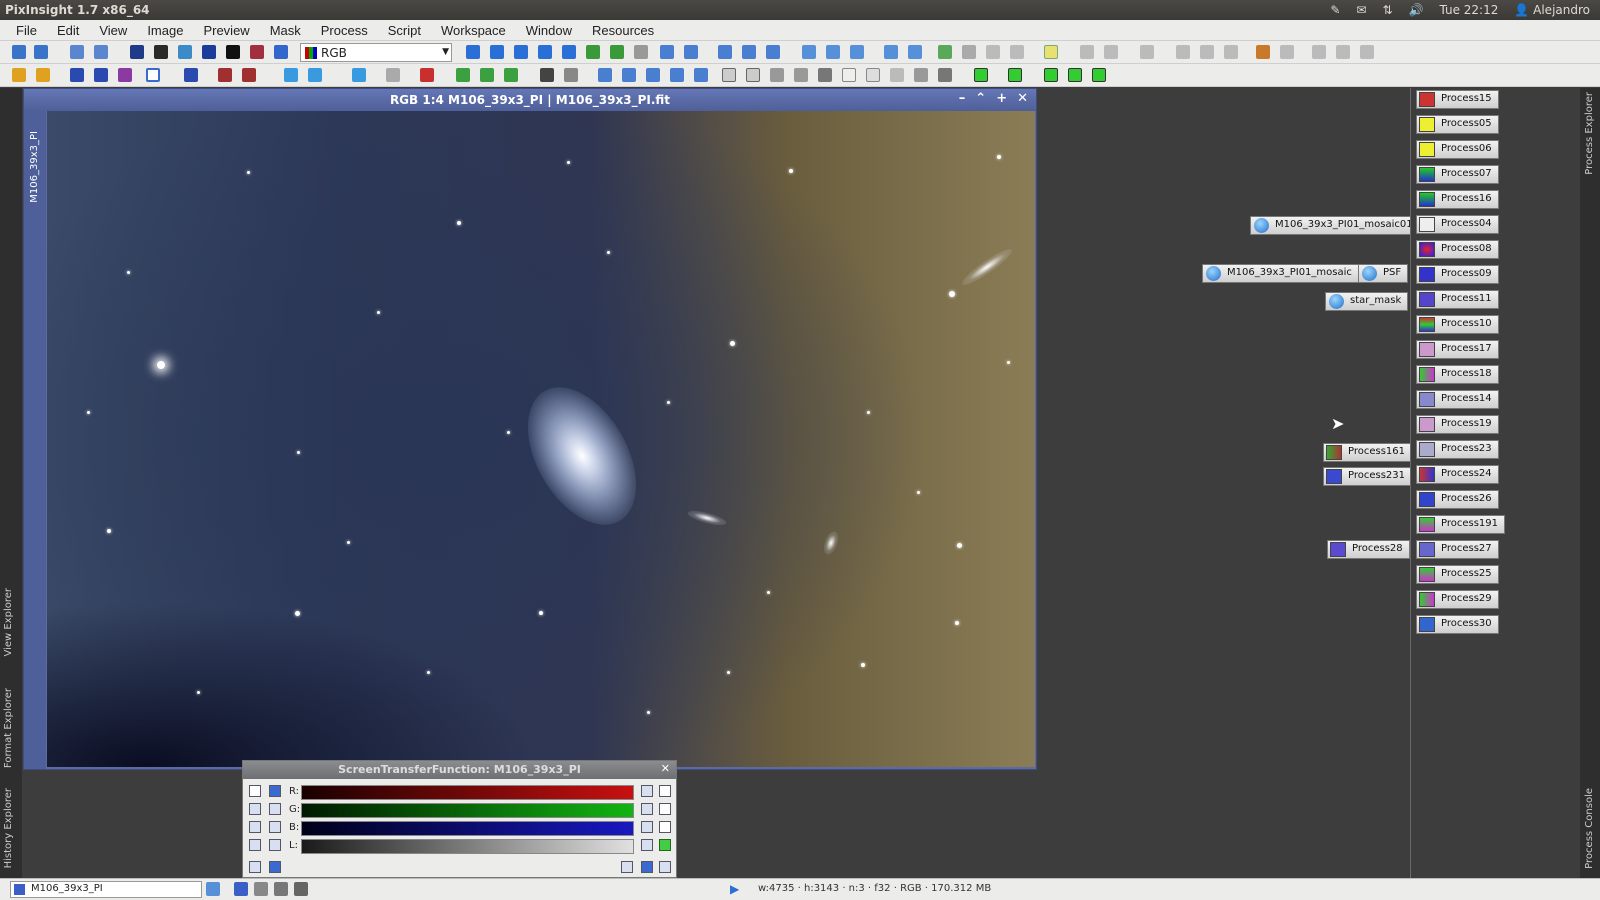 This screenshot has height=900, width=1600. I want to click on mirror-h-icon, so click(677, 75).